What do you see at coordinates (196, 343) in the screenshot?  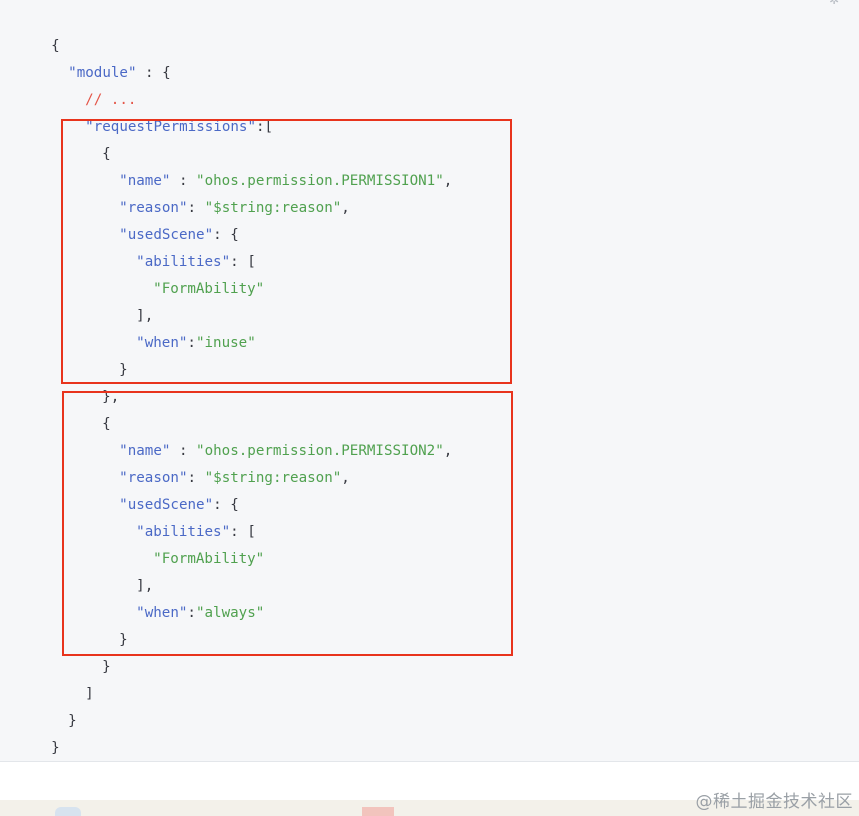 I see `code-line: "when":"inuse"` at bounding box center [196, 343].